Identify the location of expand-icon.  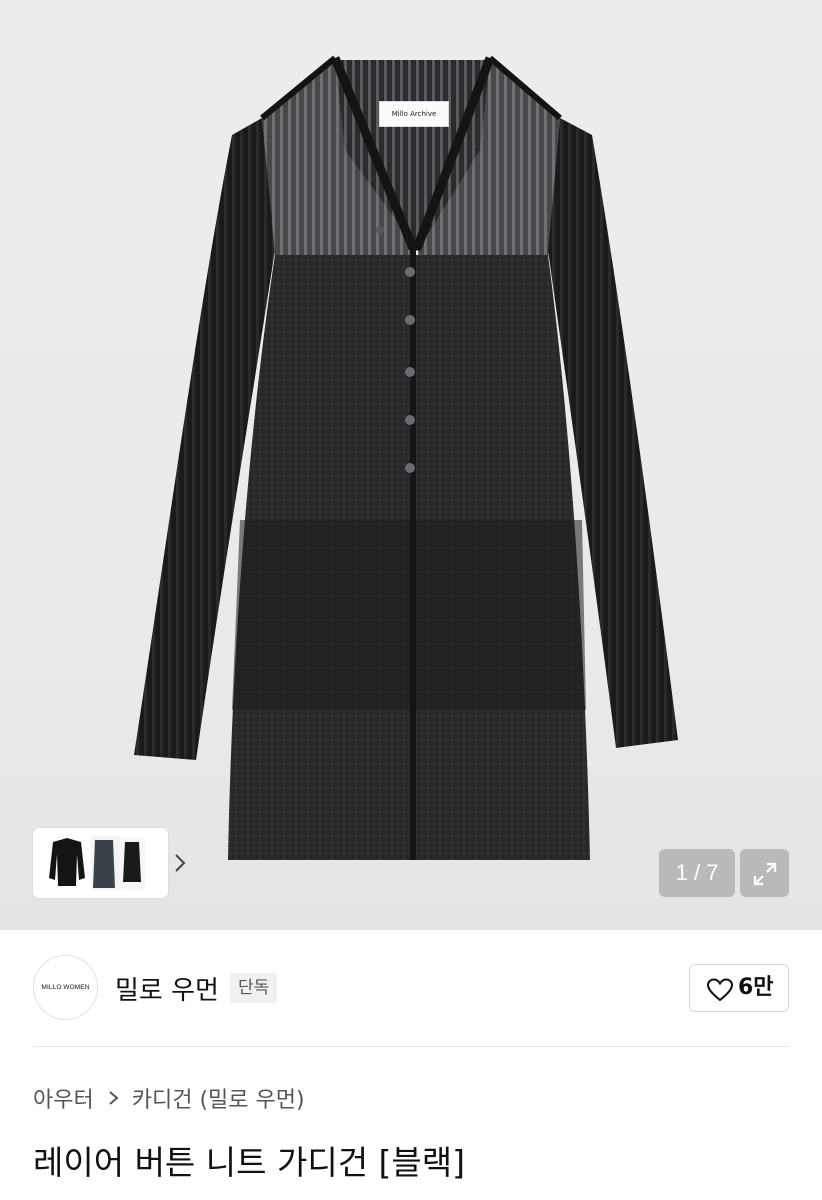
(765, 874).